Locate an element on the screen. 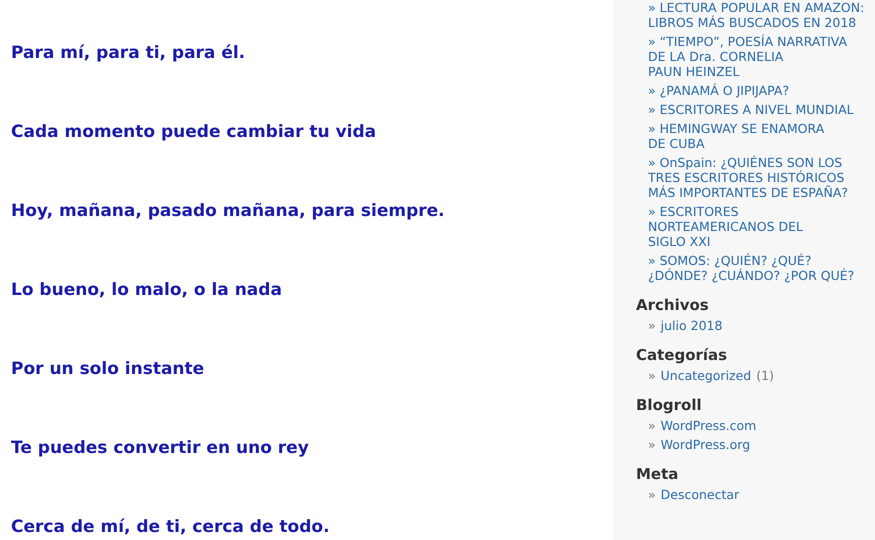 The image size is (875, 540). widget-heading: Blogroll is located at coordinates (669, 405).